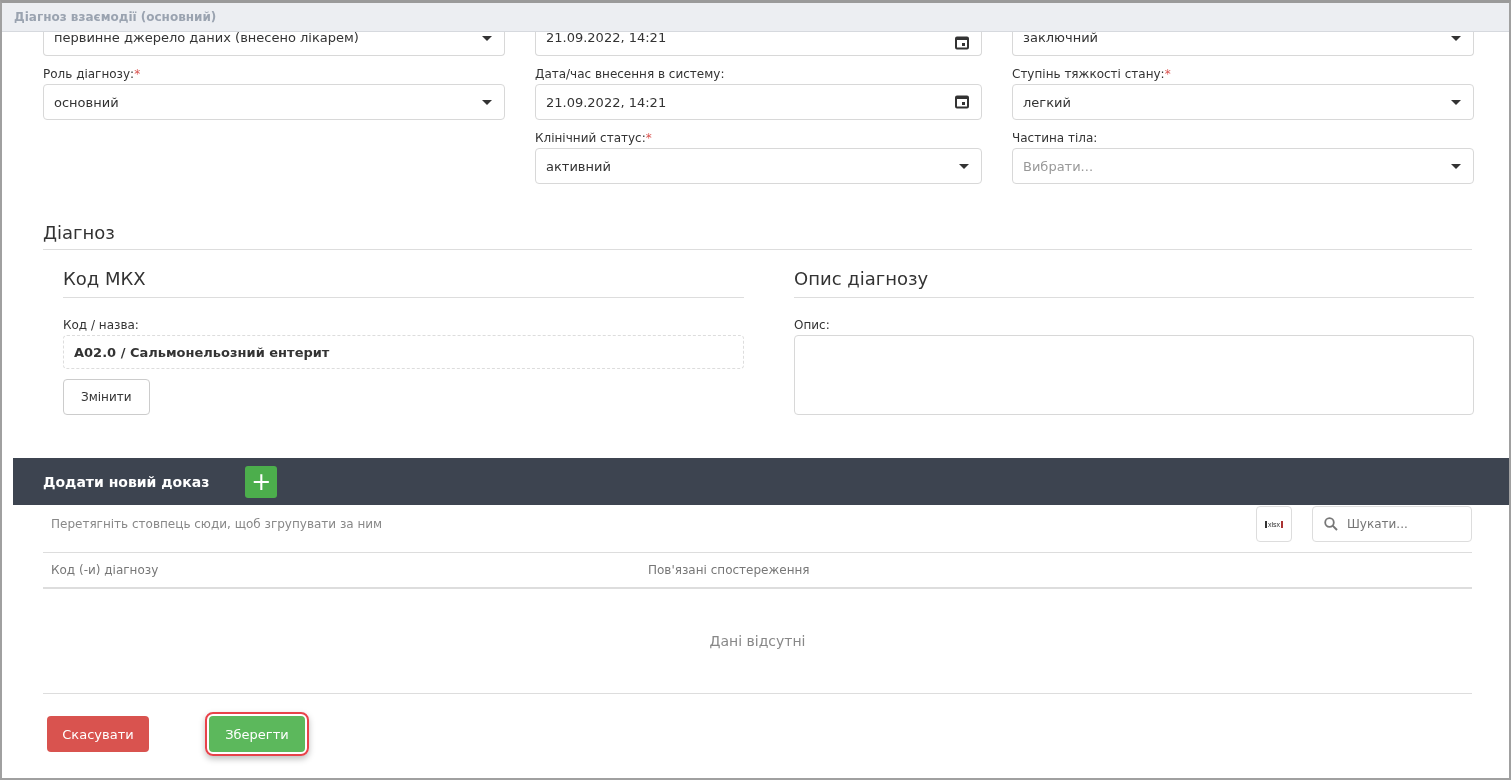  I want to click on select-field: легкий, so click(1243, 102).